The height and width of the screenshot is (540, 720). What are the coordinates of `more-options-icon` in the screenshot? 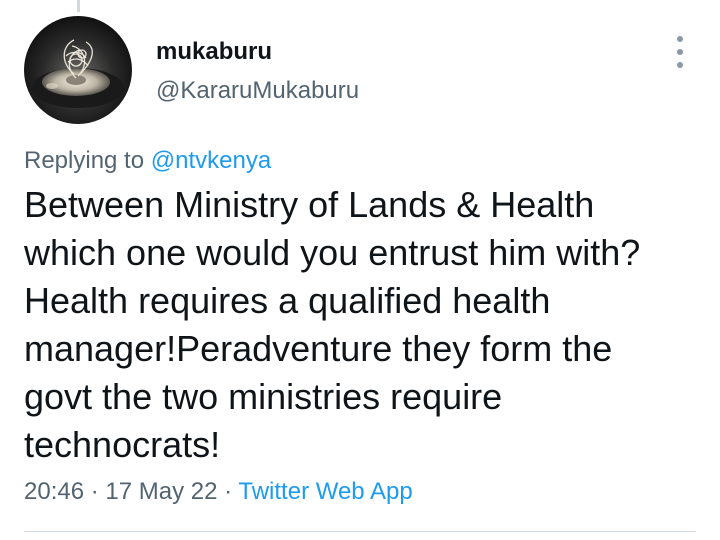 It's located at (680, 52).